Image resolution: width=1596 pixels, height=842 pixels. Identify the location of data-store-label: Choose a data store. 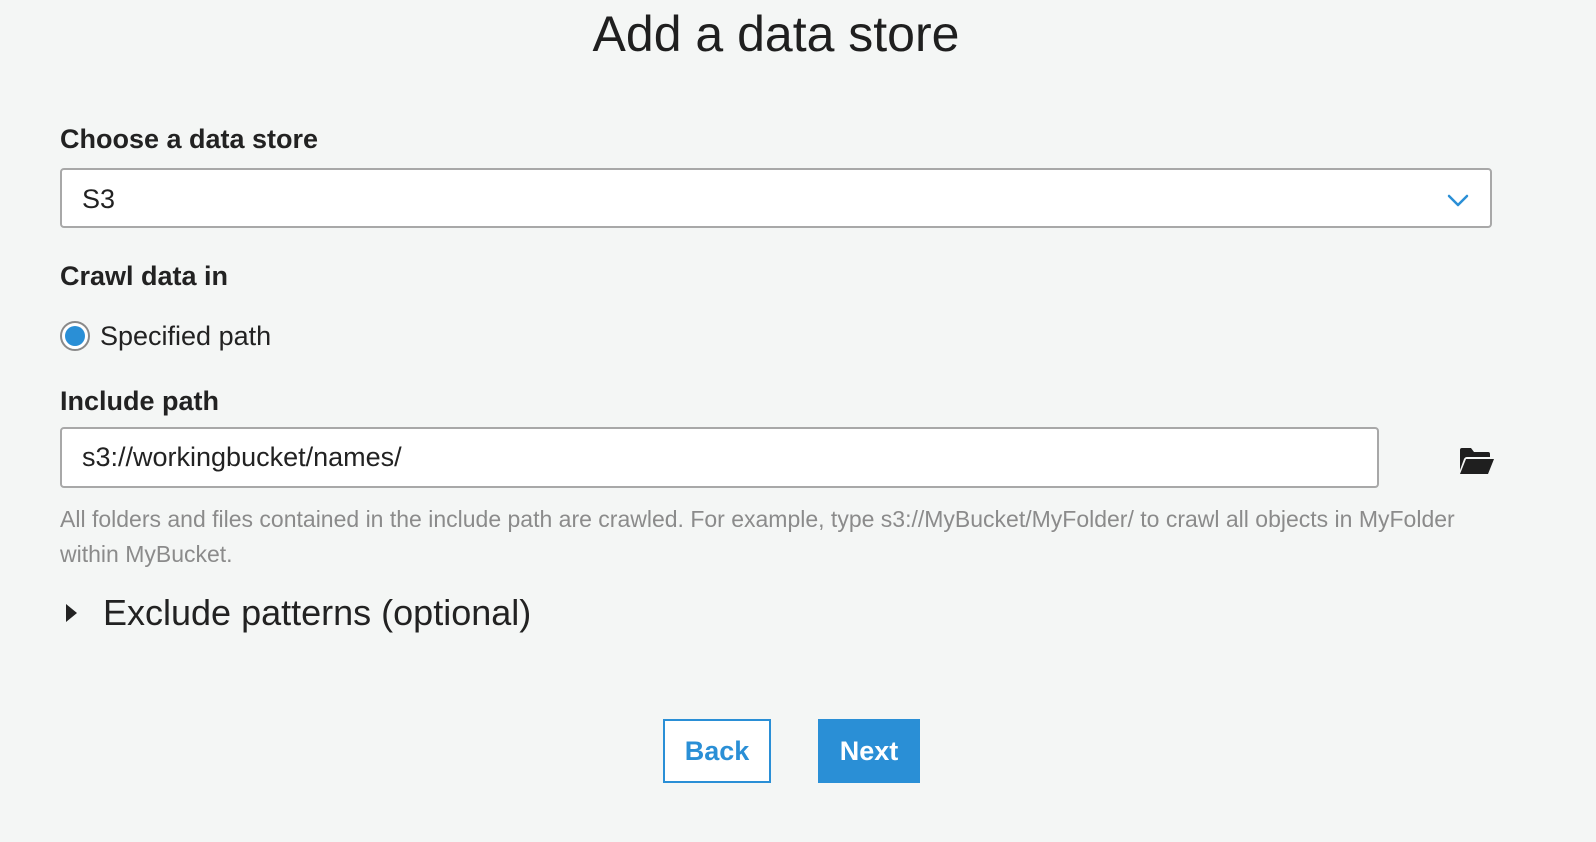
(189, 139).